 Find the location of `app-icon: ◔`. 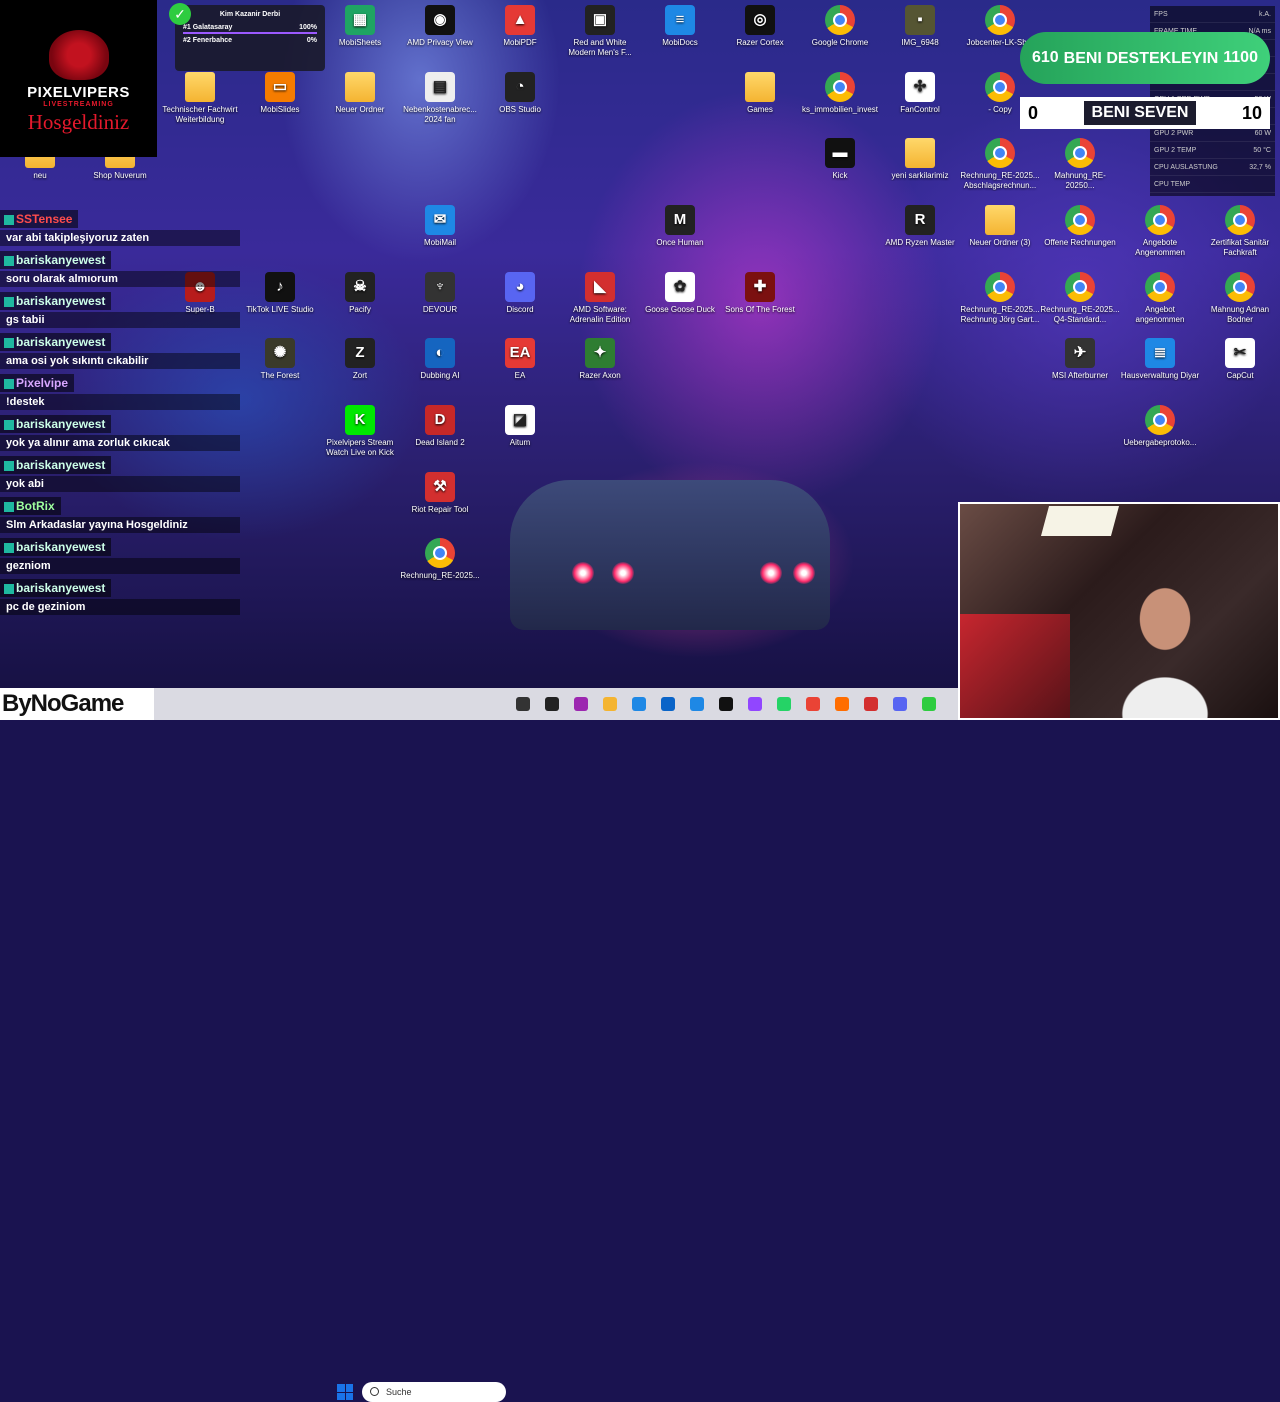

app-icon: ◔ is located at coordinates (520, 87).